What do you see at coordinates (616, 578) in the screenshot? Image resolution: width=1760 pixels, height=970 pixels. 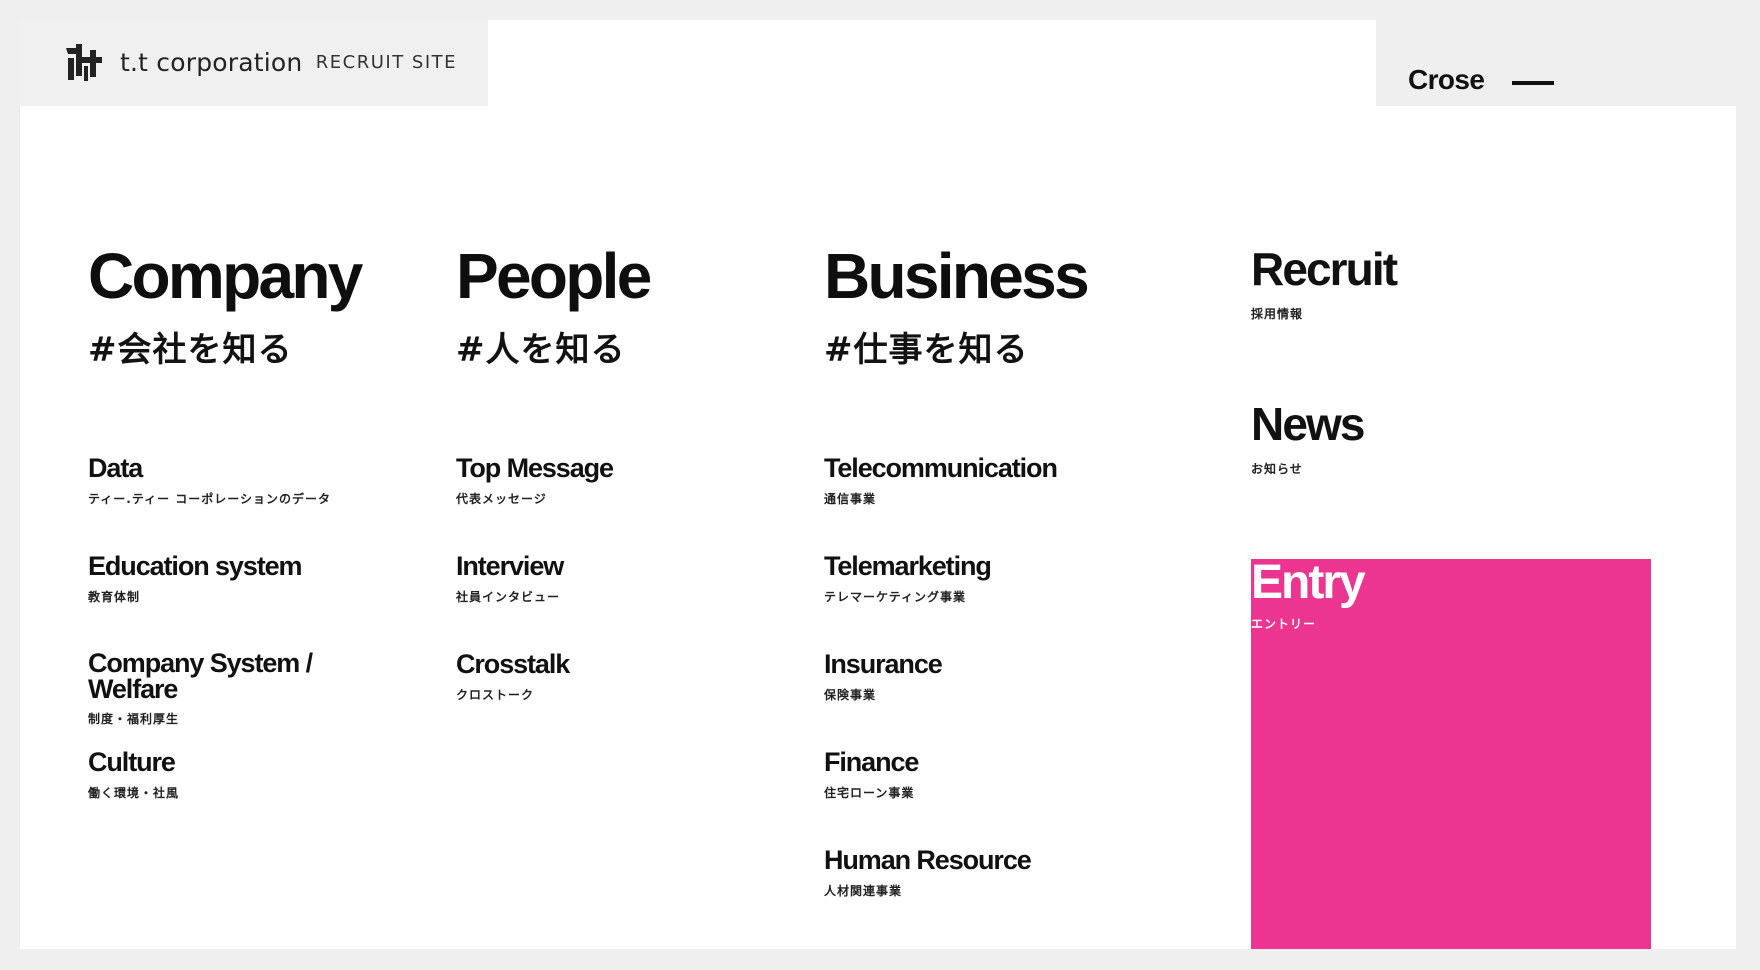 I see `interview-link: Interview 社員インタビュー` at bounding box center [616, 578].